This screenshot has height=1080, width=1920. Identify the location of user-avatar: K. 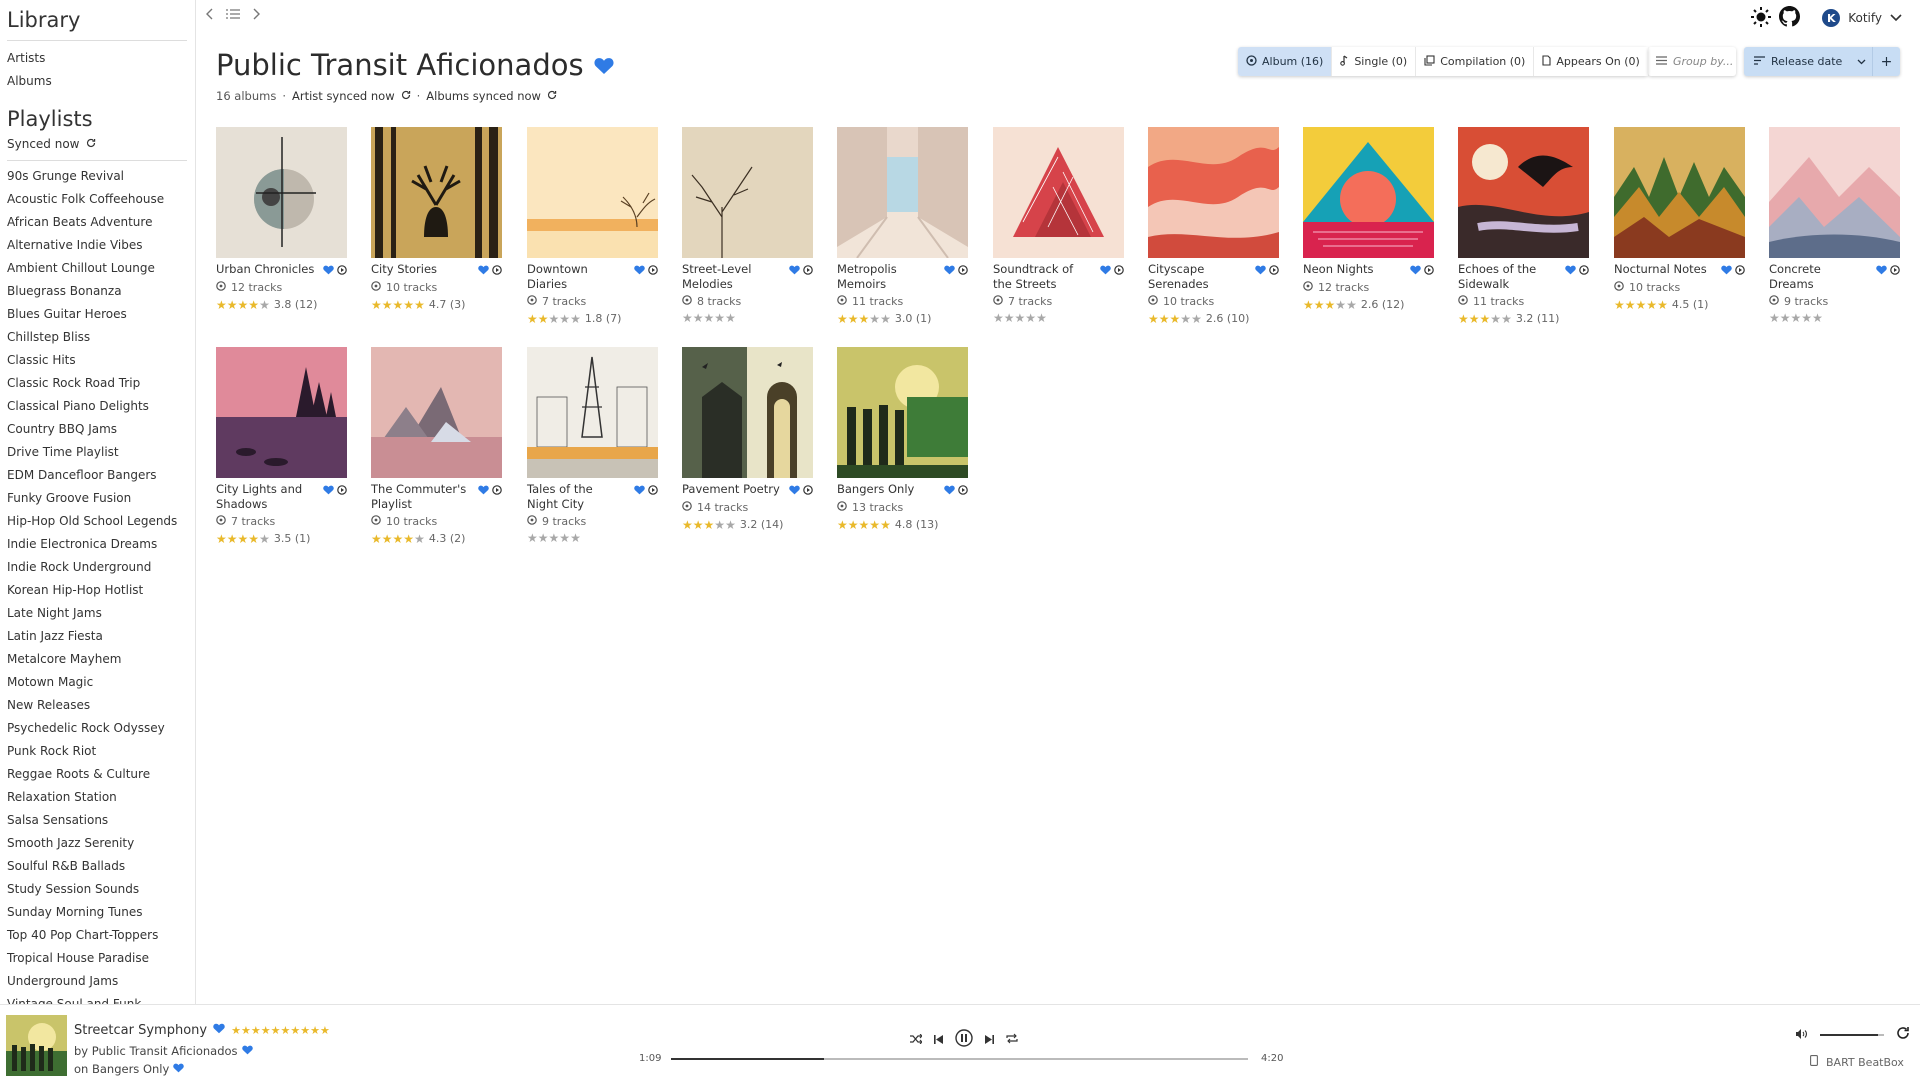
(1831, 18).